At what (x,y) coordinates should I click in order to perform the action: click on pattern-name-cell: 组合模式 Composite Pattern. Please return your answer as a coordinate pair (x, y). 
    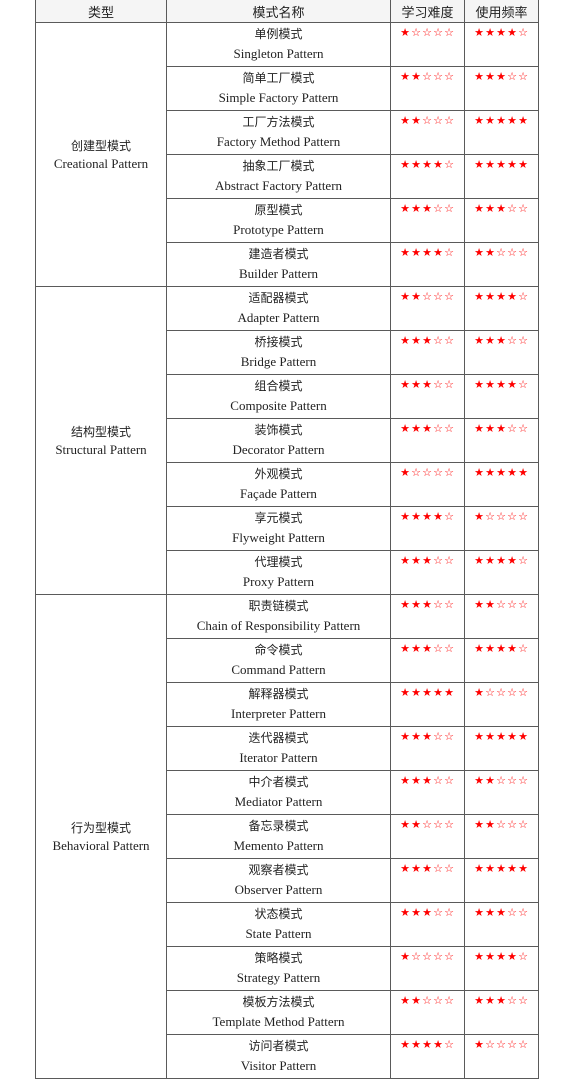
    Looking at the image, I should click on (278, 396).